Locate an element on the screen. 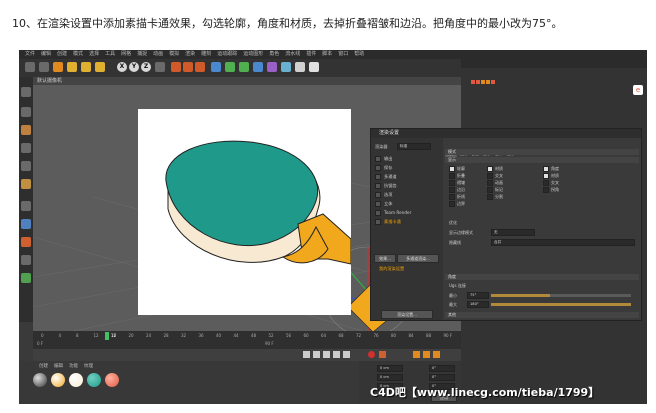 Image resolution: width=656 pixels, height=413 pixels. render-settings-item: 立体 is located at coordinates (388, 204).